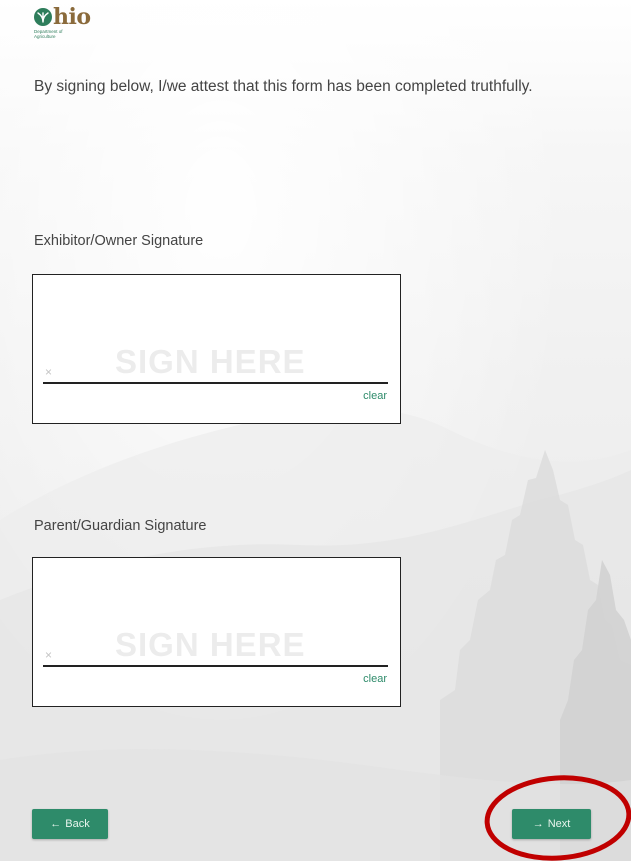 Image resolution: width=631 pixels, height=861 pixels. I want to click on exhibitor-clear-link: clear, so click(375, 396).